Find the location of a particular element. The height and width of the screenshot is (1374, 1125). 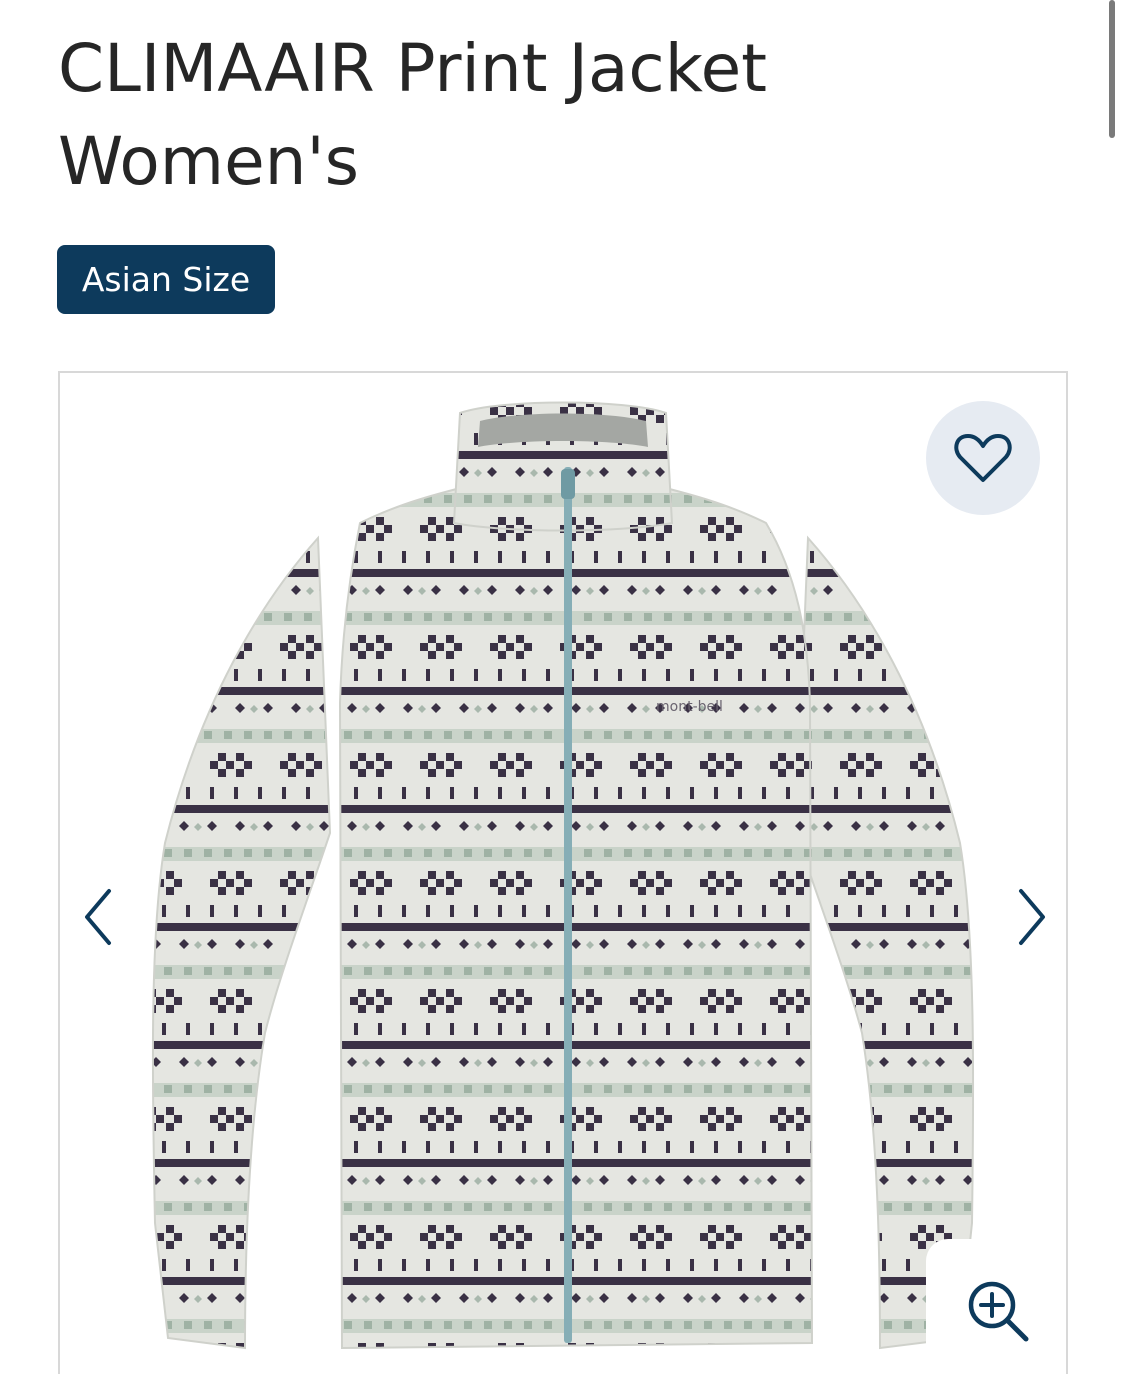

favorite-button is located at coordinates (983, 458).